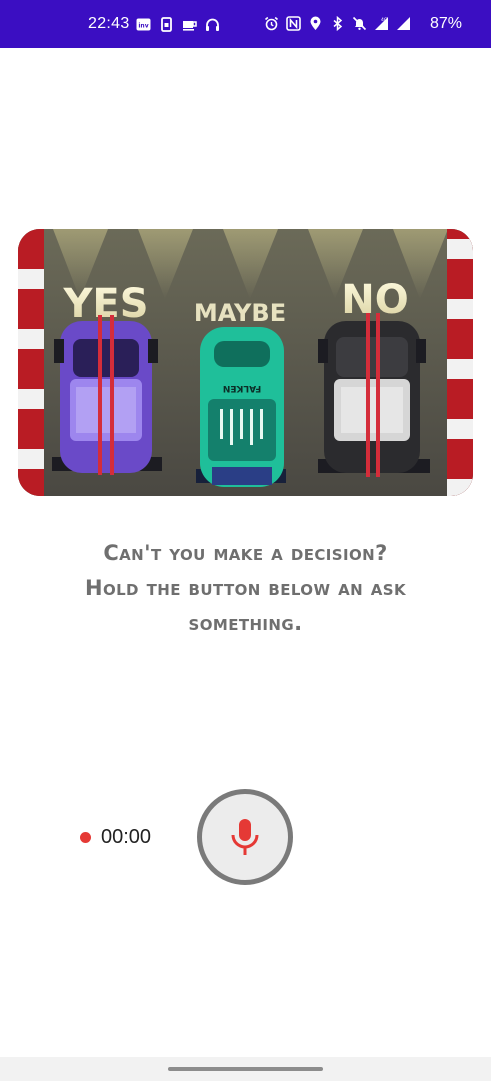 This screenshot has height=1081, width=491. I want to click on nfc-icon, so click(293, 23).